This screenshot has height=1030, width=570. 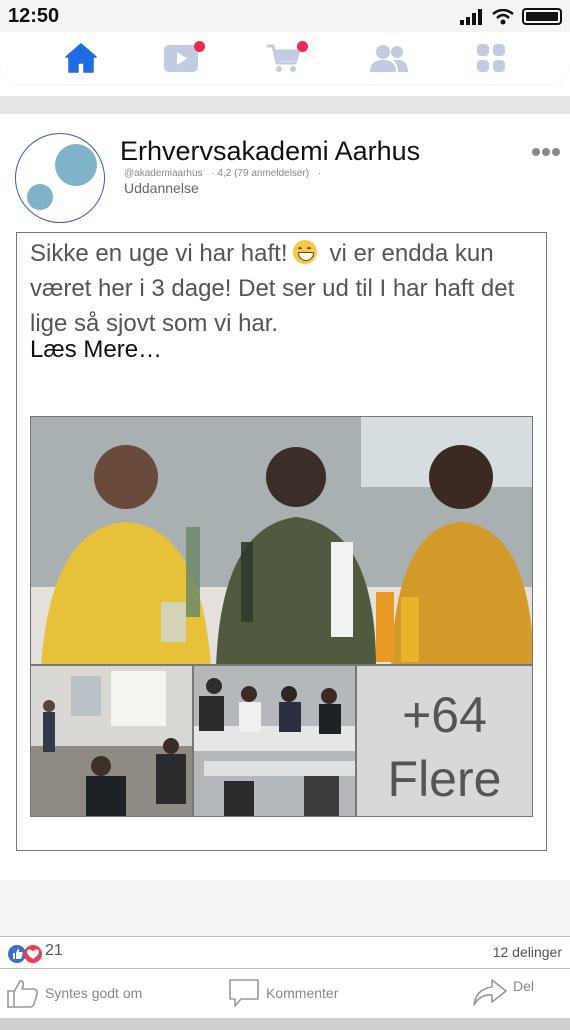 What do you see at coordinates (444, 779) in the screenshot?
I see `more-photos-label: Flere` at bounding box center [444, 779].